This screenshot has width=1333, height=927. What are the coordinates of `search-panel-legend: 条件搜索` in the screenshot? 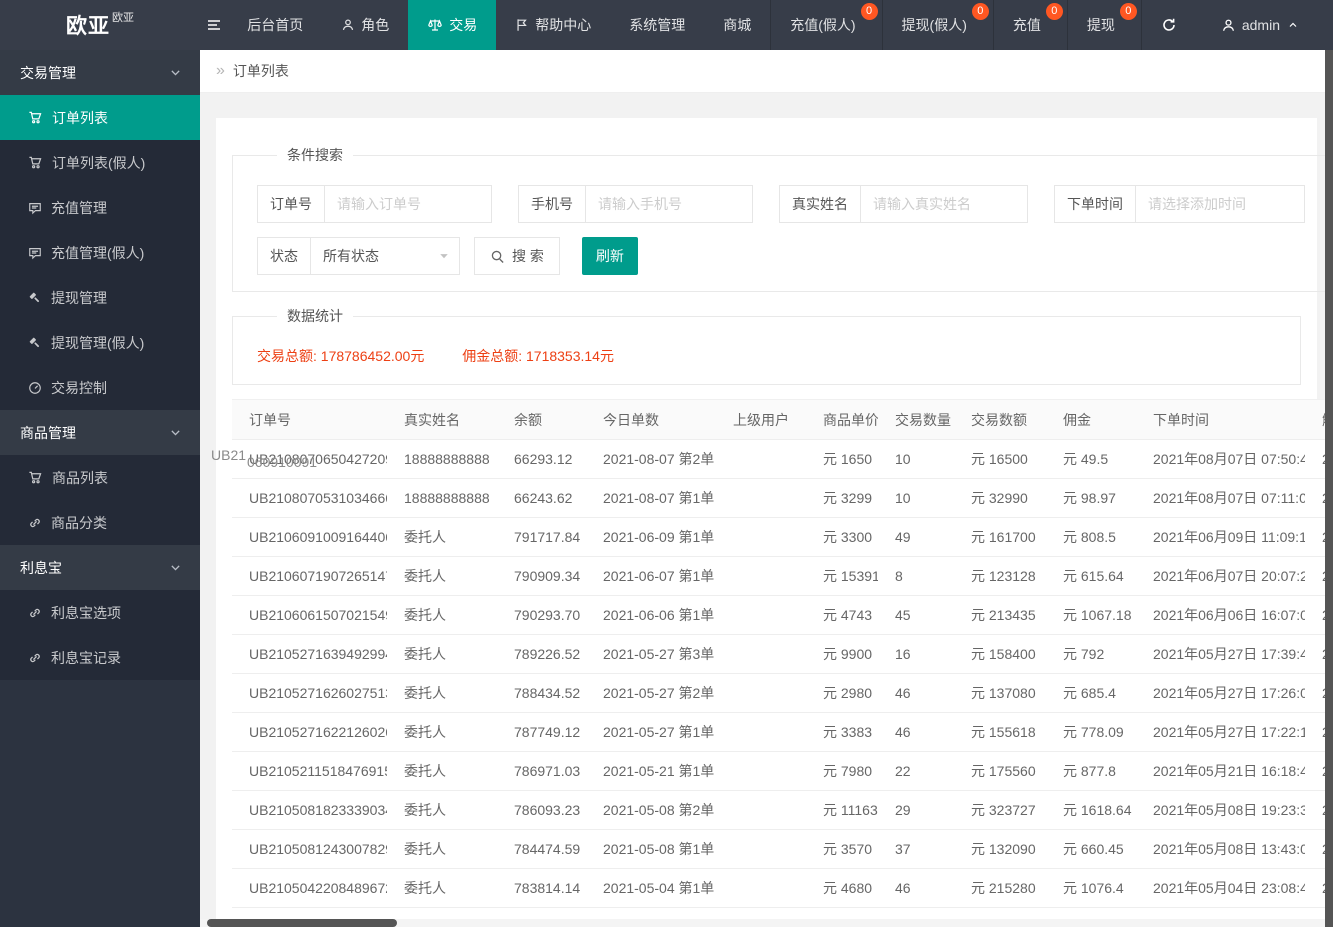 It's located at (315, 155).